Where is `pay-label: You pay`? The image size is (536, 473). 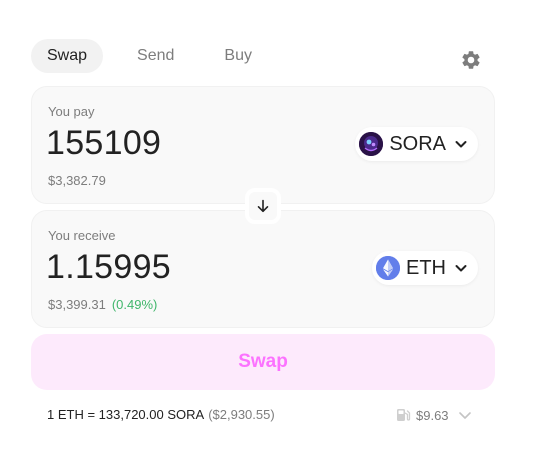 pay-label: You pay is located at coordinates (71, 111).